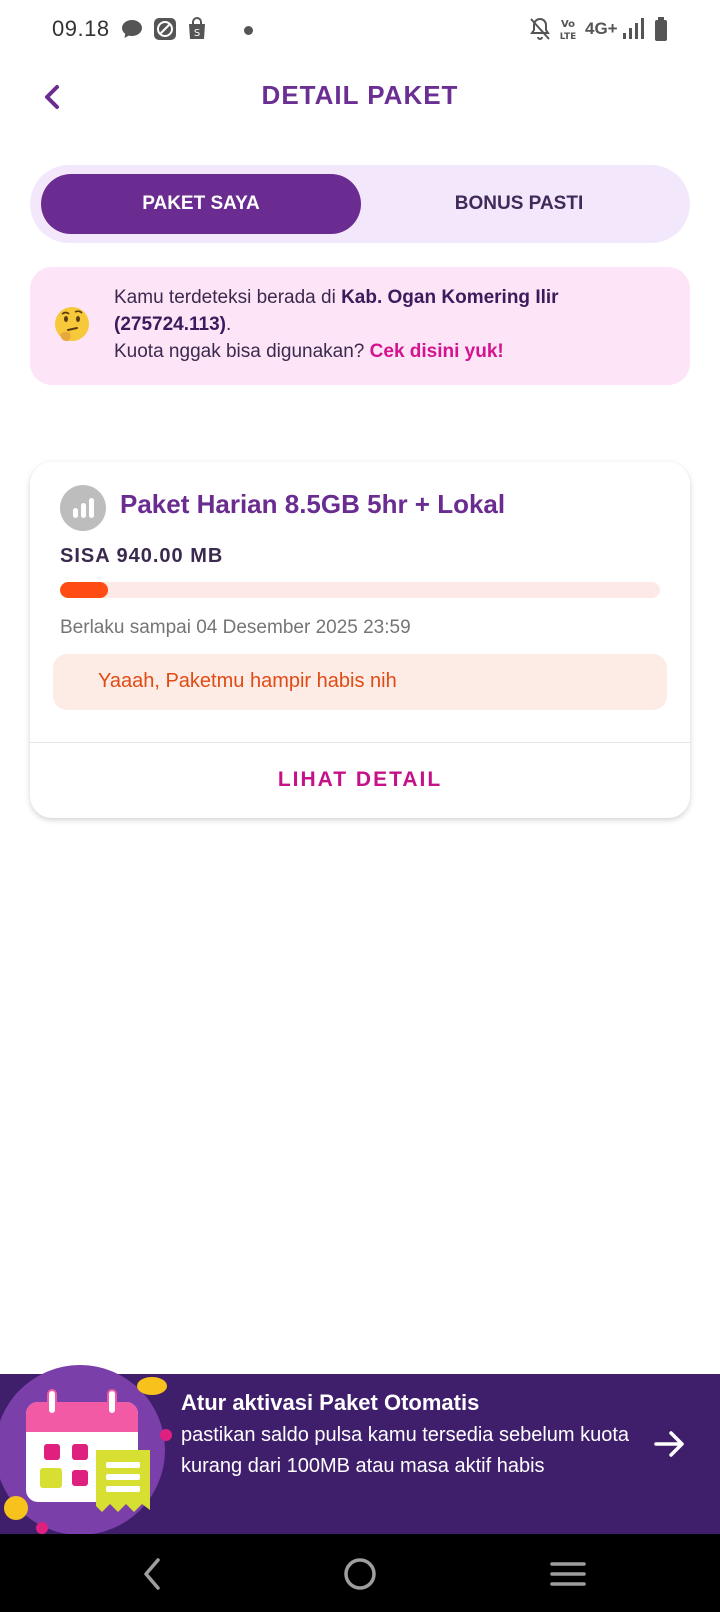 This screenshot has width=720, height=1612. I want to click on promo-title: Atur aktivasi Paket Otomatis, so click(330, 1402).